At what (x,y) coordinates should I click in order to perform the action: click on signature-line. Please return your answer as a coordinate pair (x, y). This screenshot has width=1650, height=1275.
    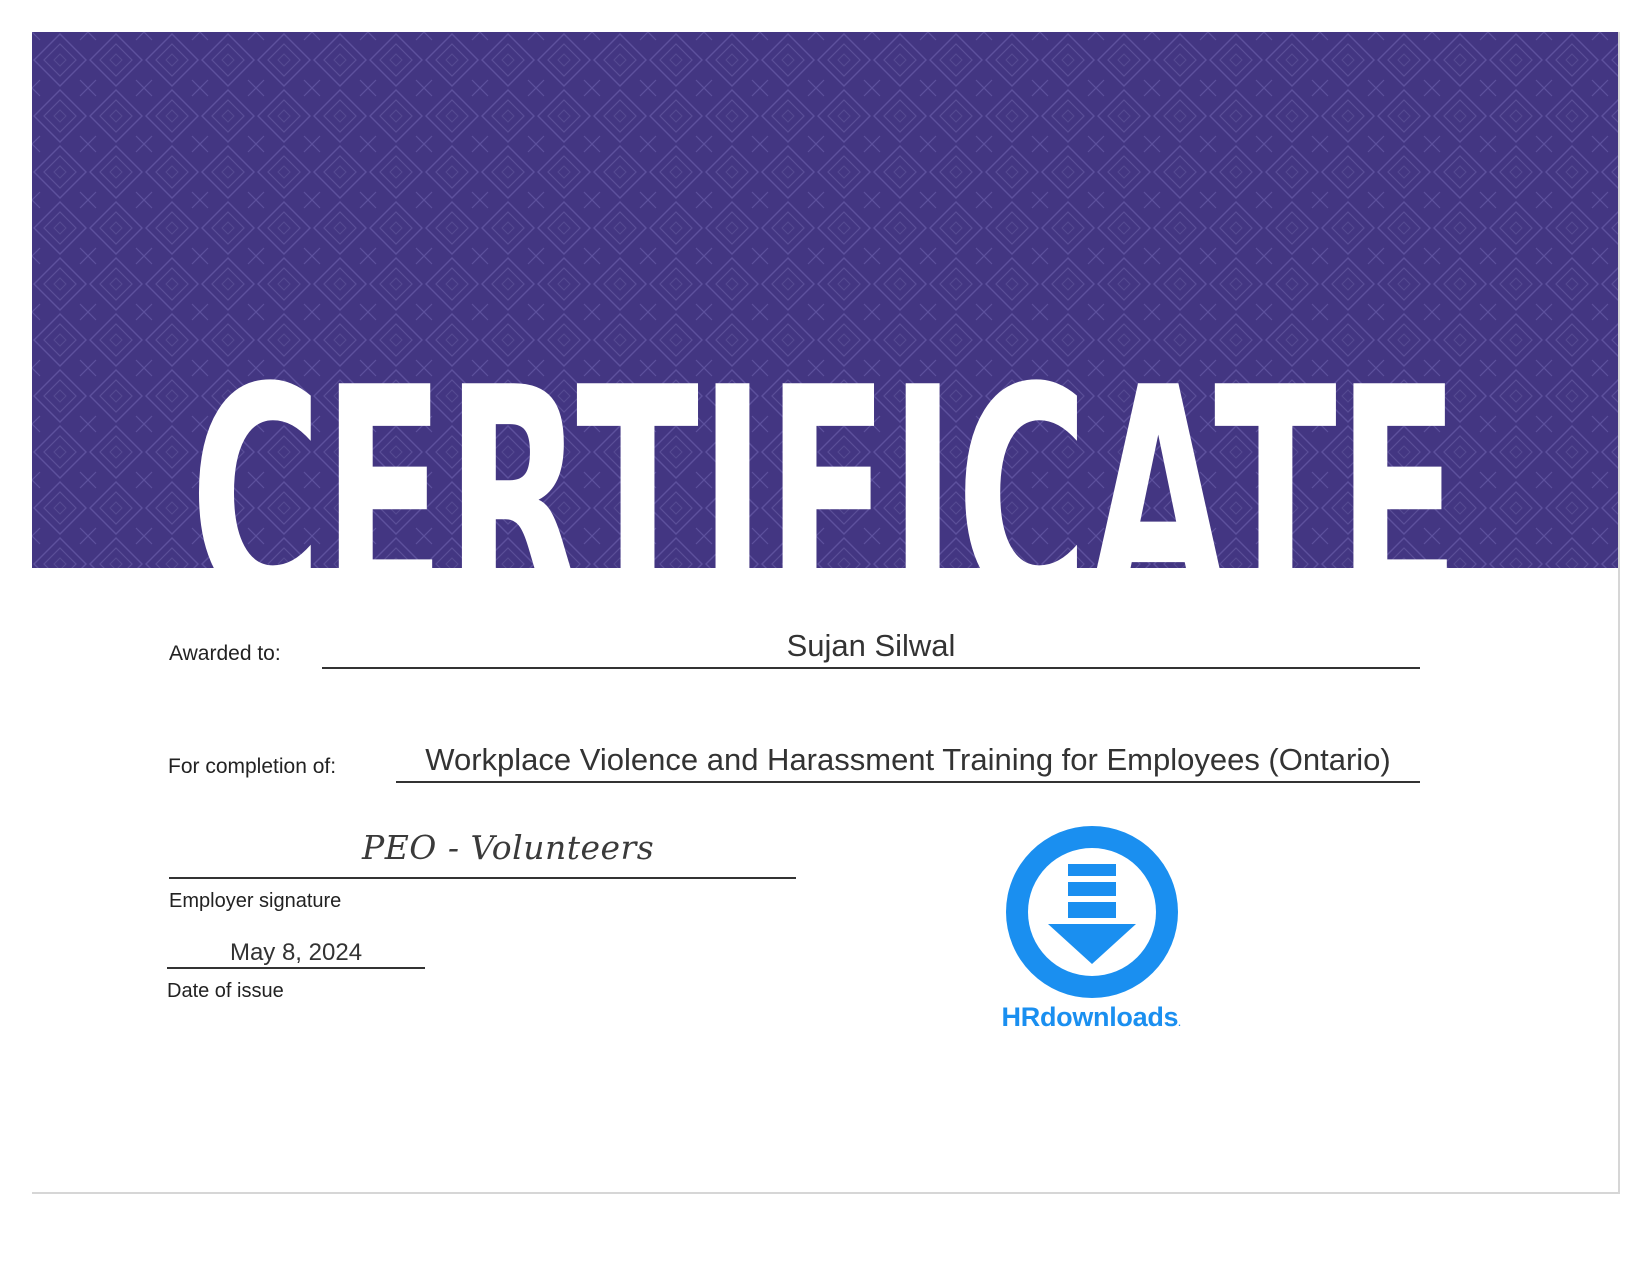
    Looking at the image, I should click on (482, 878).